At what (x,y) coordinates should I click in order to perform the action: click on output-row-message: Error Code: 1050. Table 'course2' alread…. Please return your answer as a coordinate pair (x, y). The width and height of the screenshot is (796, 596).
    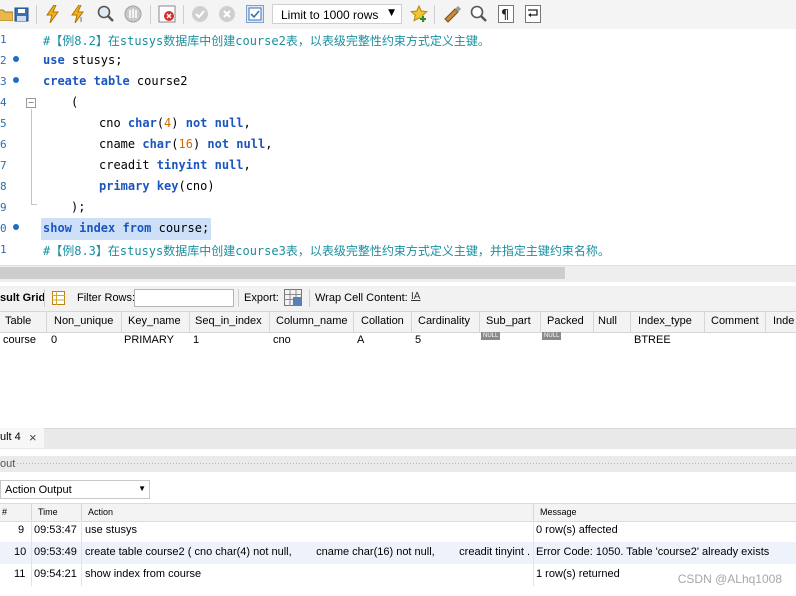
    Looking at the image, I should click on (653, 552).